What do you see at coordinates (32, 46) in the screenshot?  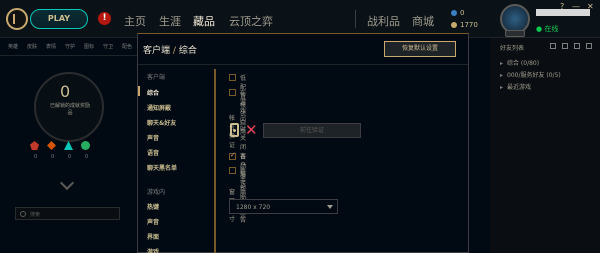 I see `subtab: 皮肤` at bounding box center [32, 46].